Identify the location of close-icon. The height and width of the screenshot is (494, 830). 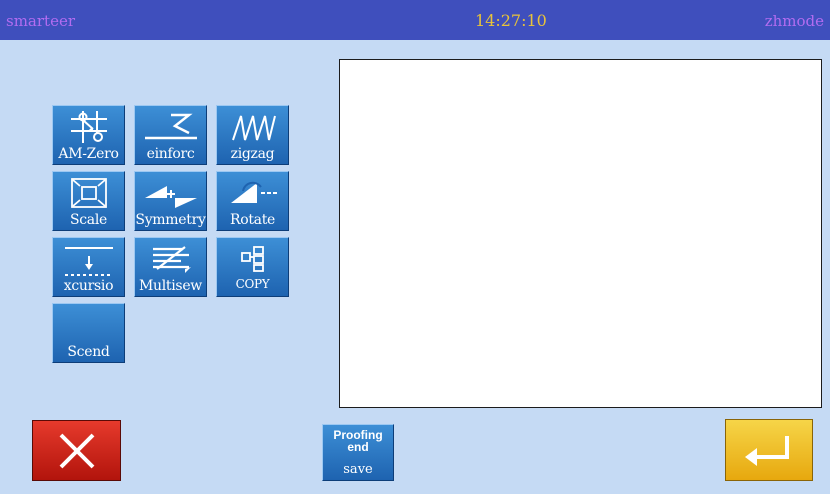
(76, 450).